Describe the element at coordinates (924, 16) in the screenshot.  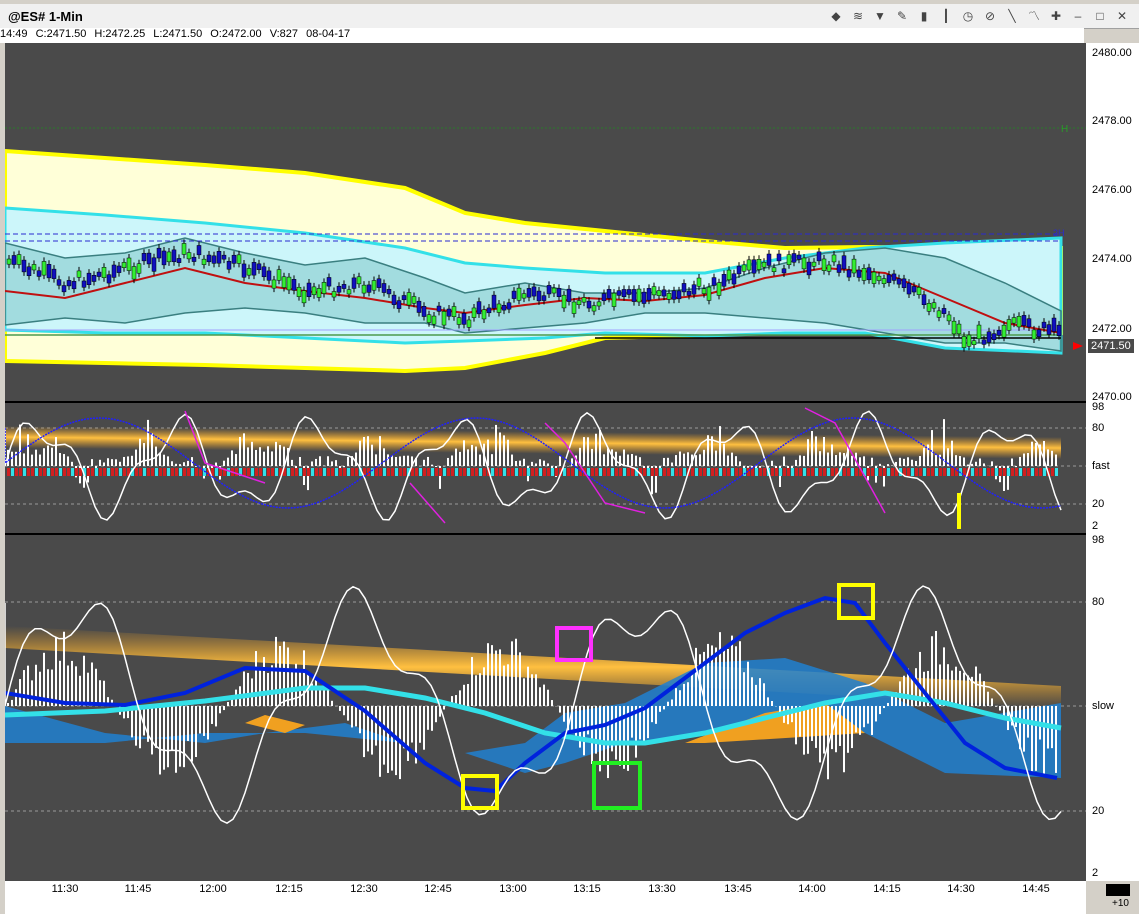
I see `bar-chart-icon: ▮` at that location.